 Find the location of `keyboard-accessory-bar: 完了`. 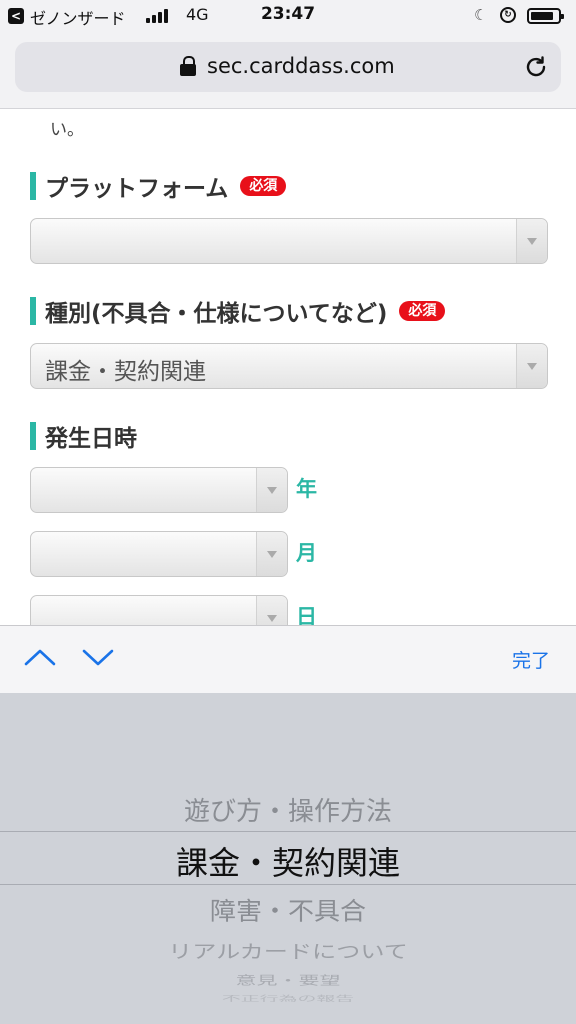

keyboard-accessory-bar: 完了 is located at coordinates (288, 659).